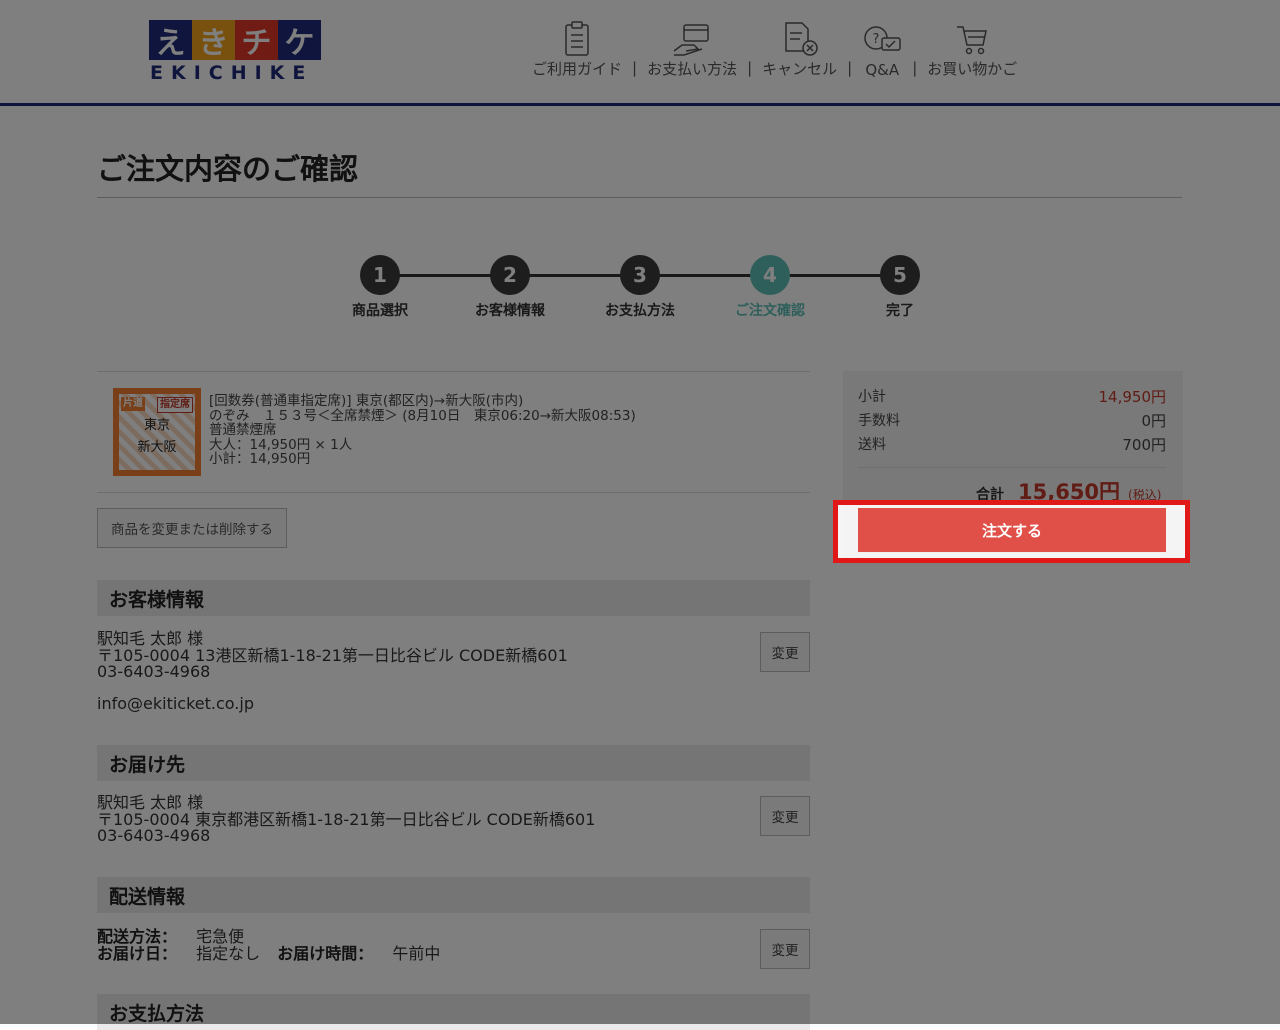  What do you see at coordinates (269, 953) in the screenshot?
I see `shipping-date-row: お届け日： 指定なし お届け時間： 午前中` at bounding box center [269, 953].